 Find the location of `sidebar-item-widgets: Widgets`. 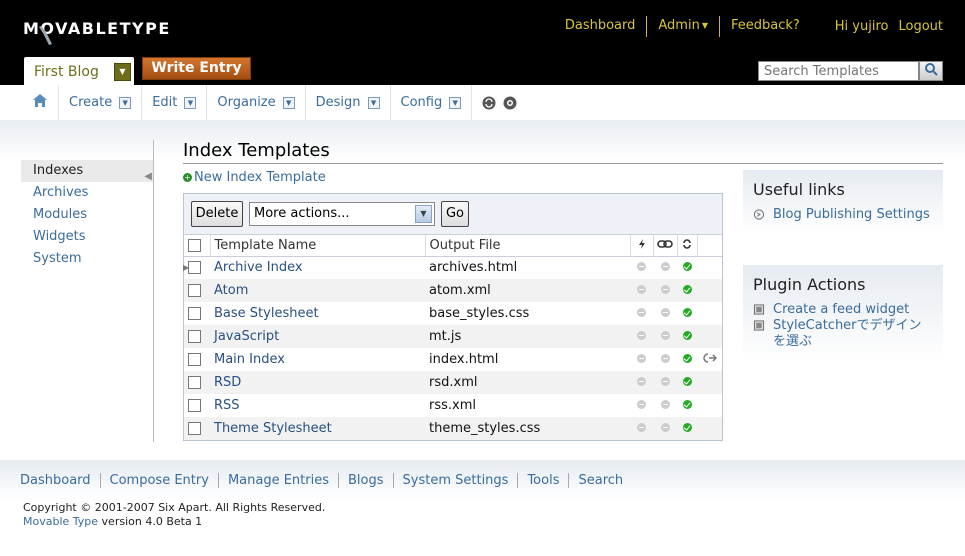

sidebar-item-widgets: Widgets is located at coordinates (87, 237).